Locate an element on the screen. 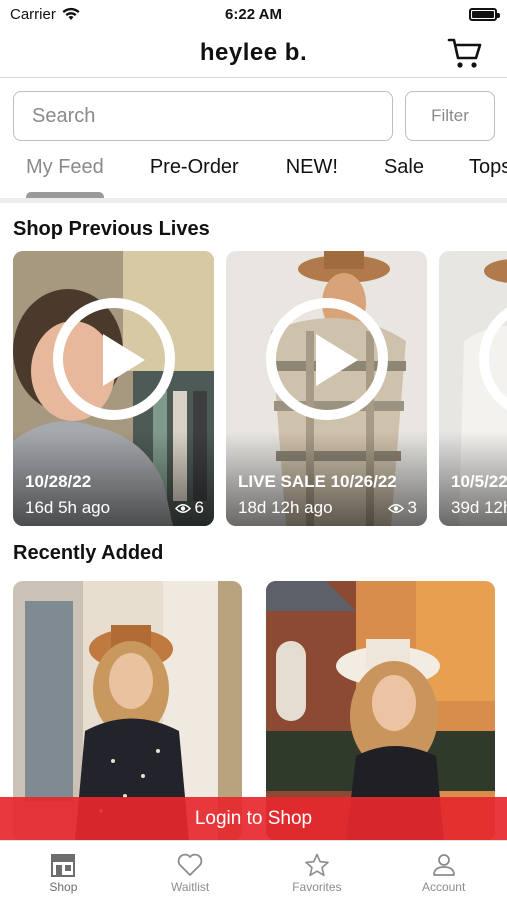 This screenshot has width=507, height=900. search-row: Filter is located at coordinates (254, 116).